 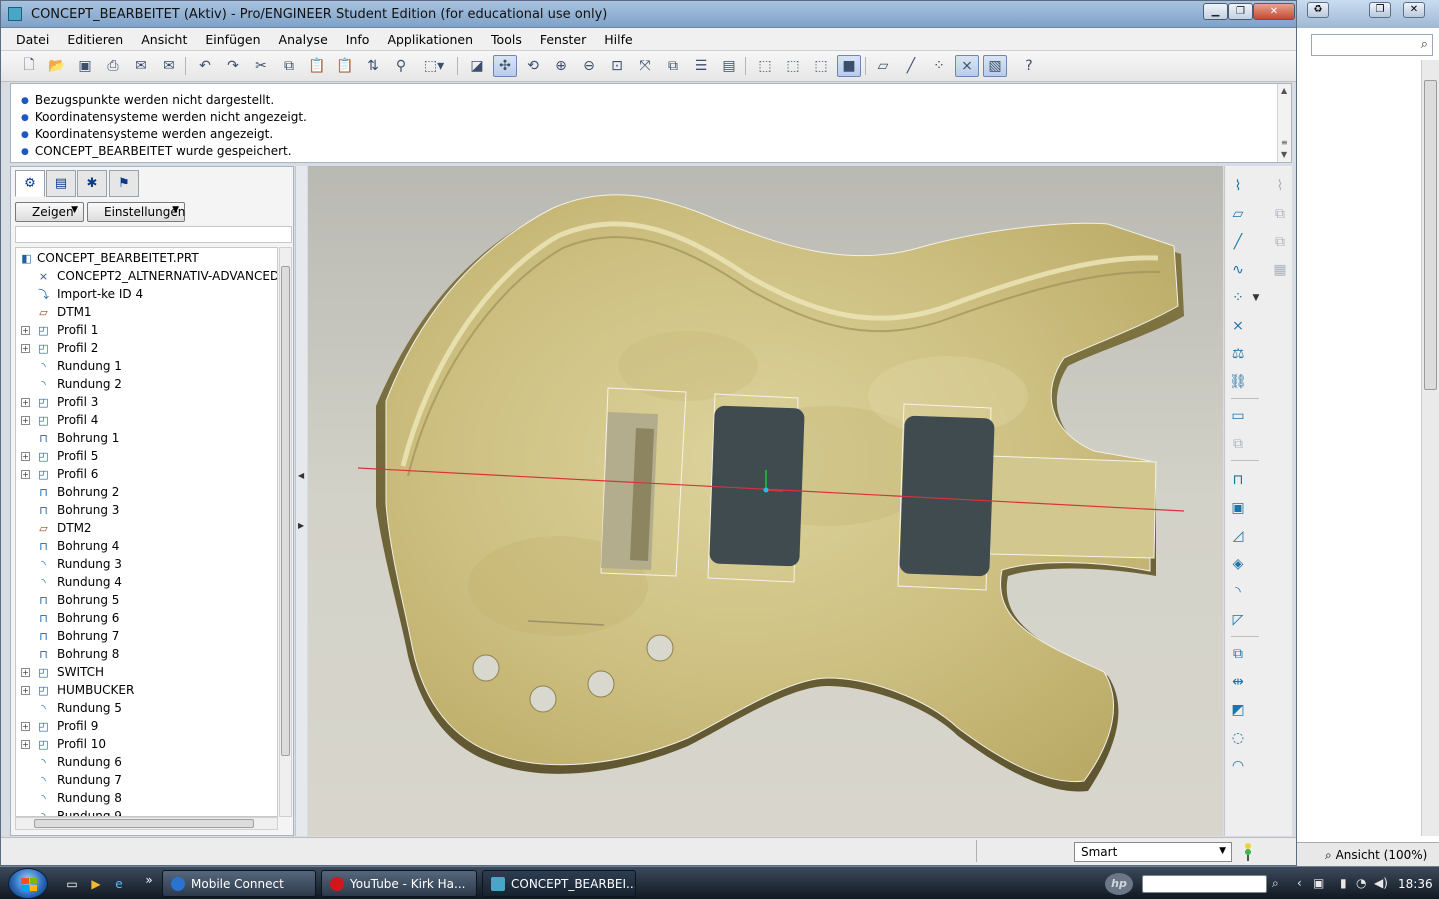 I want to click on cut-icon: ✂, so click(x=261, y=66).